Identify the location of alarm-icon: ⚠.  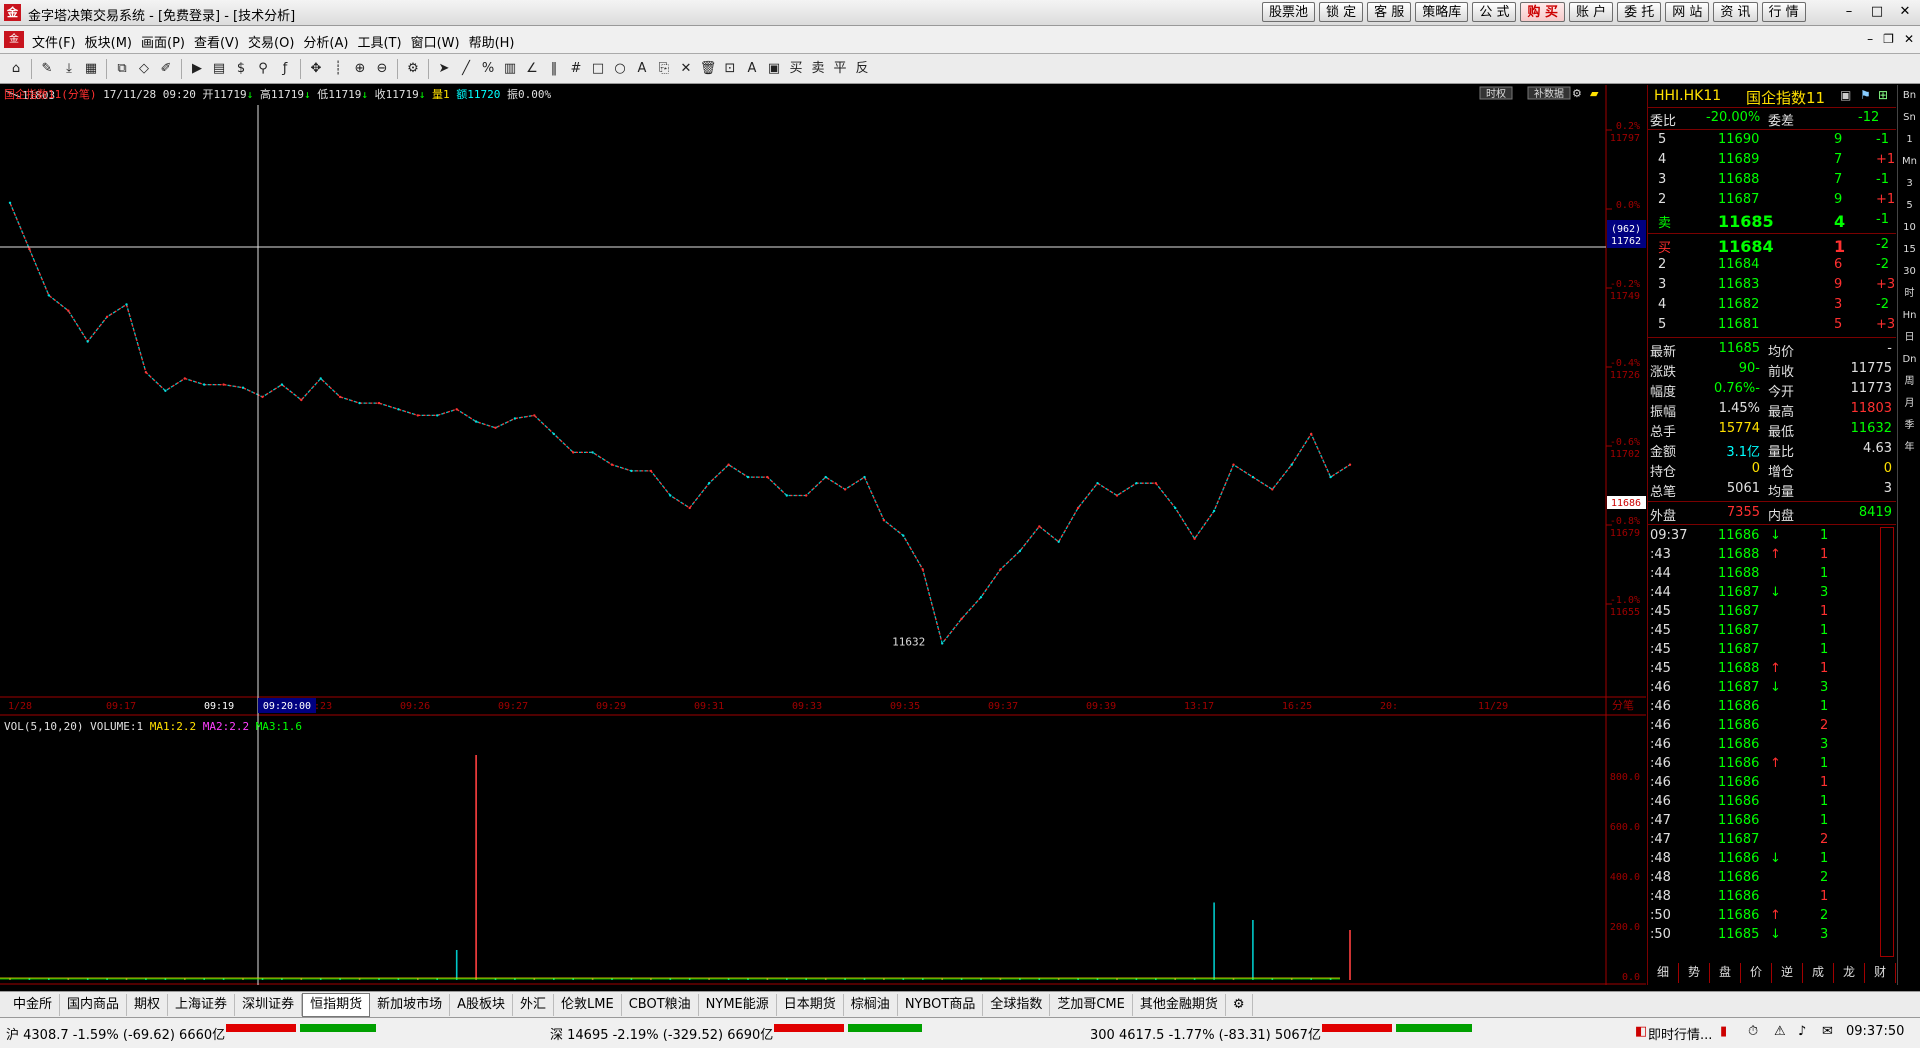
(1780, 1031).